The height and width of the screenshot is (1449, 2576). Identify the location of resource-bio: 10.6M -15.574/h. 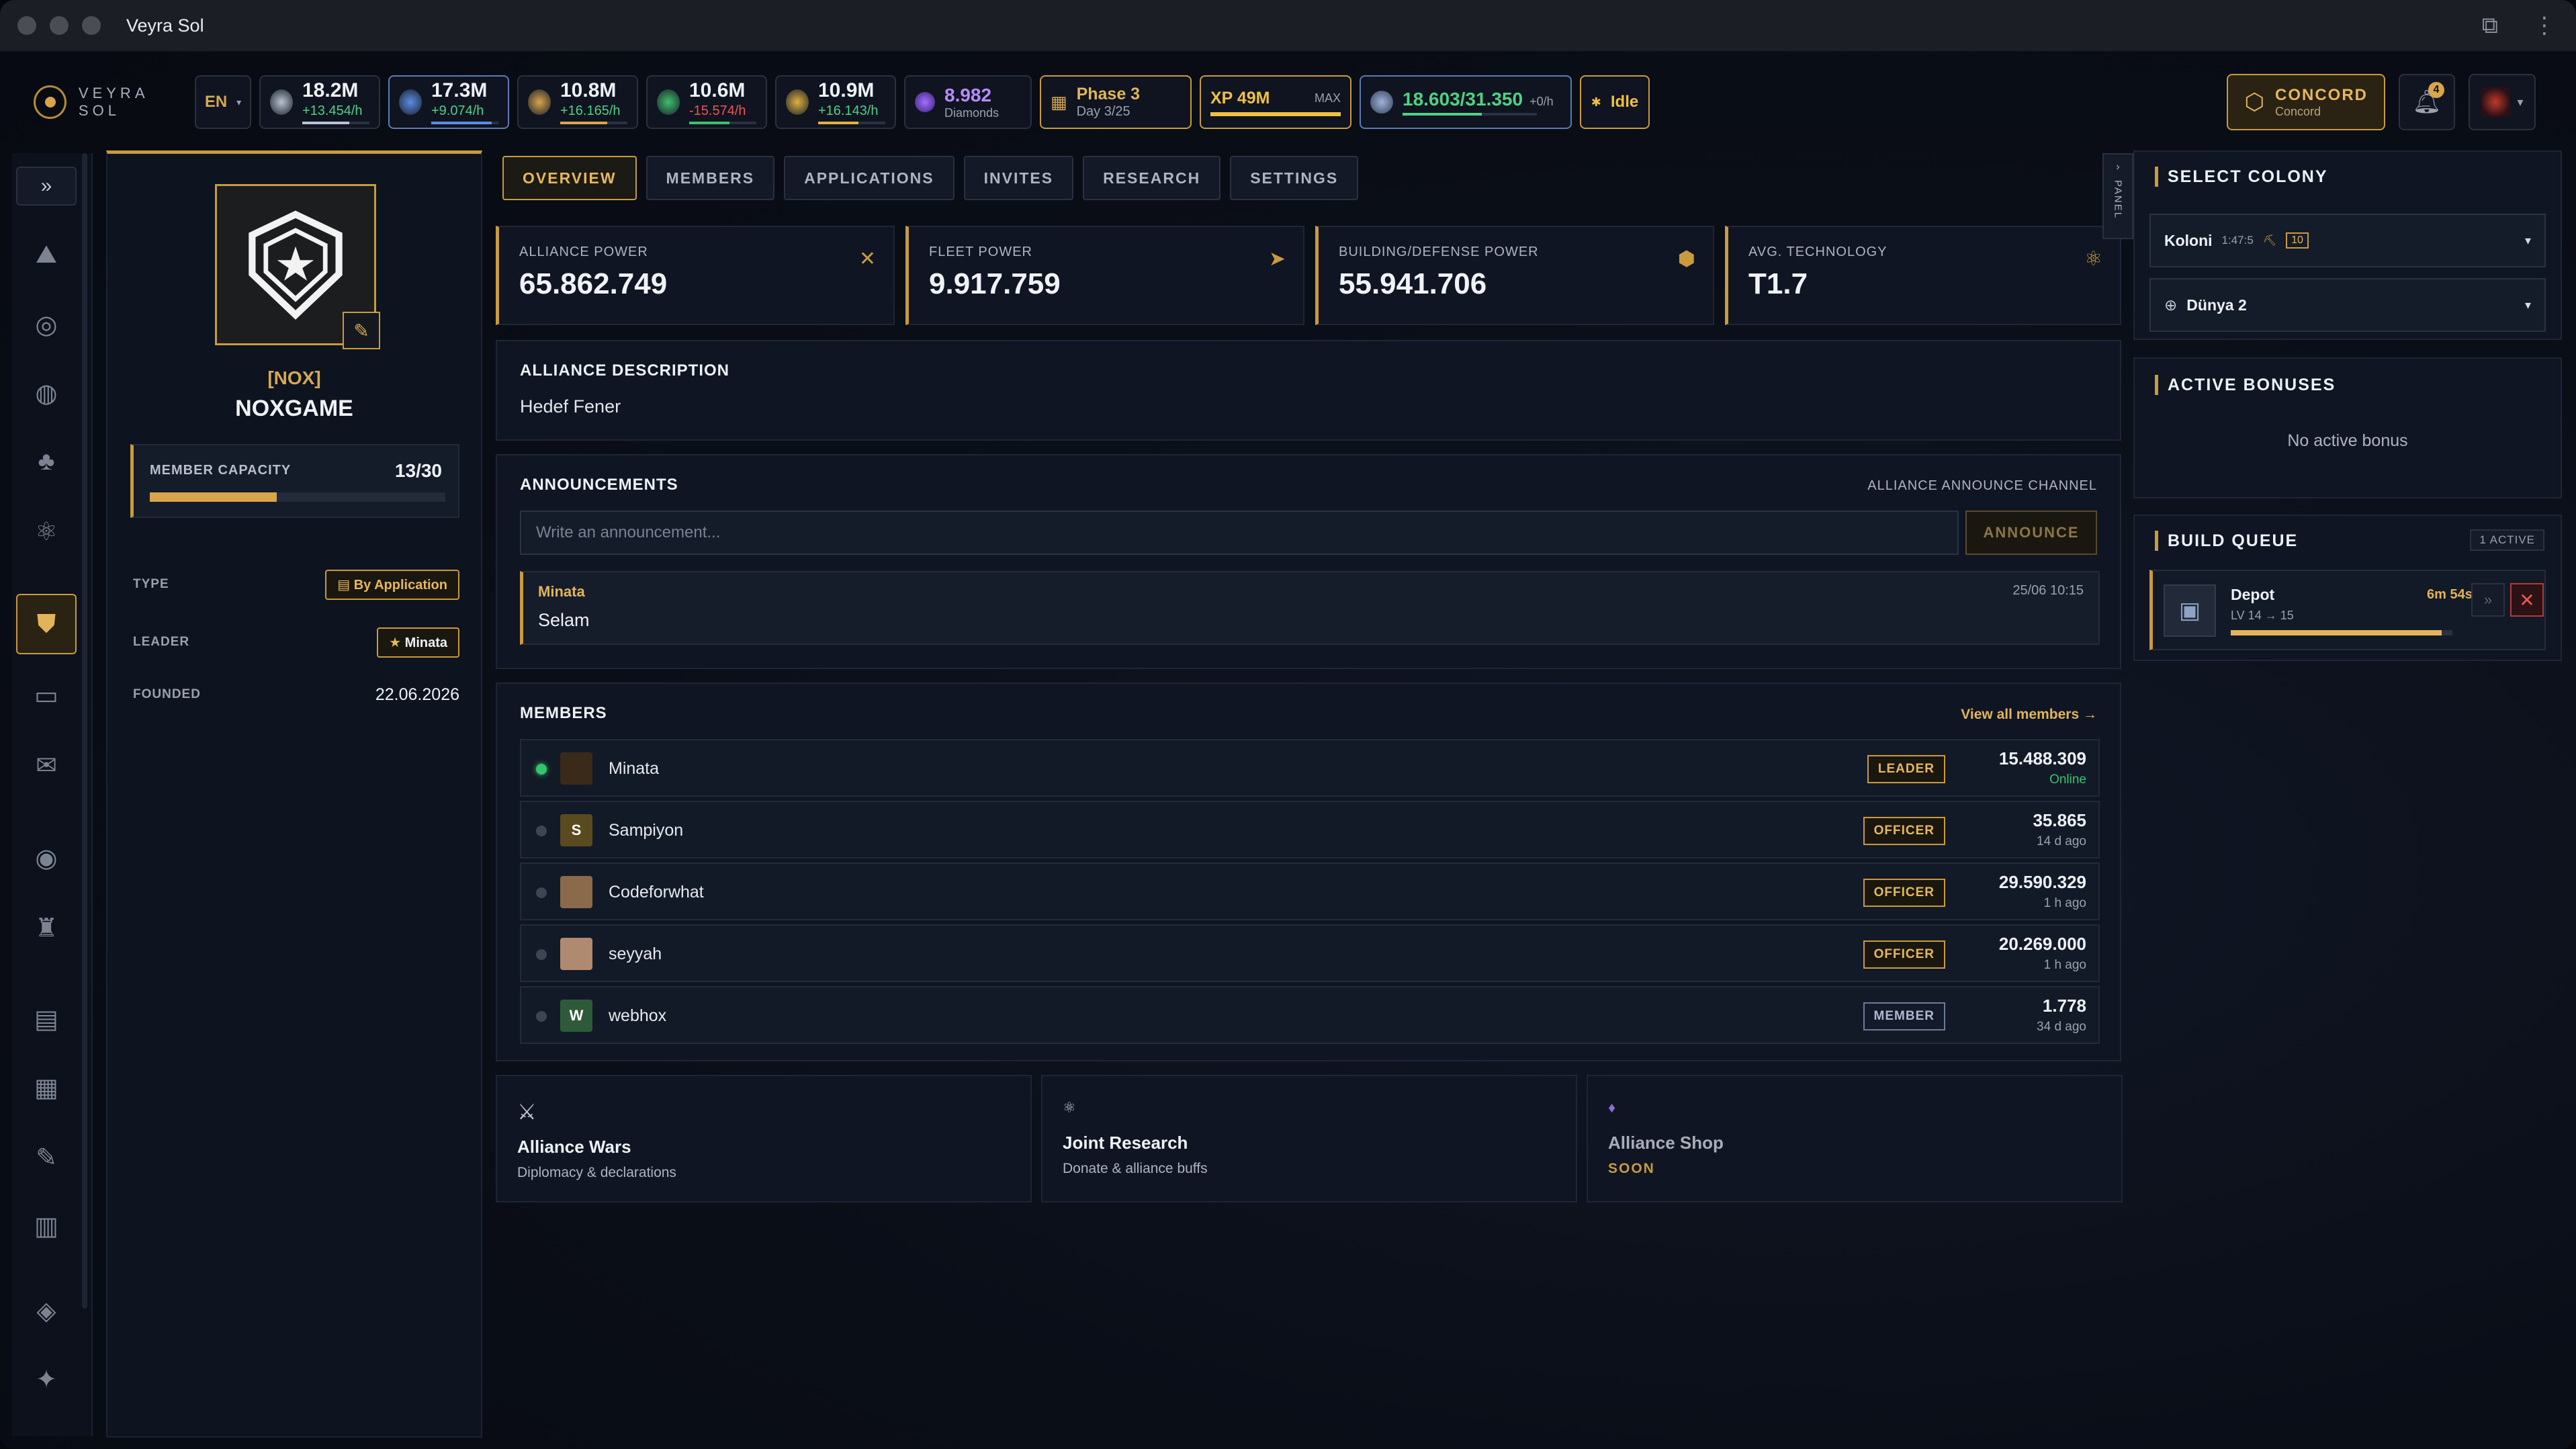
(707, 102).